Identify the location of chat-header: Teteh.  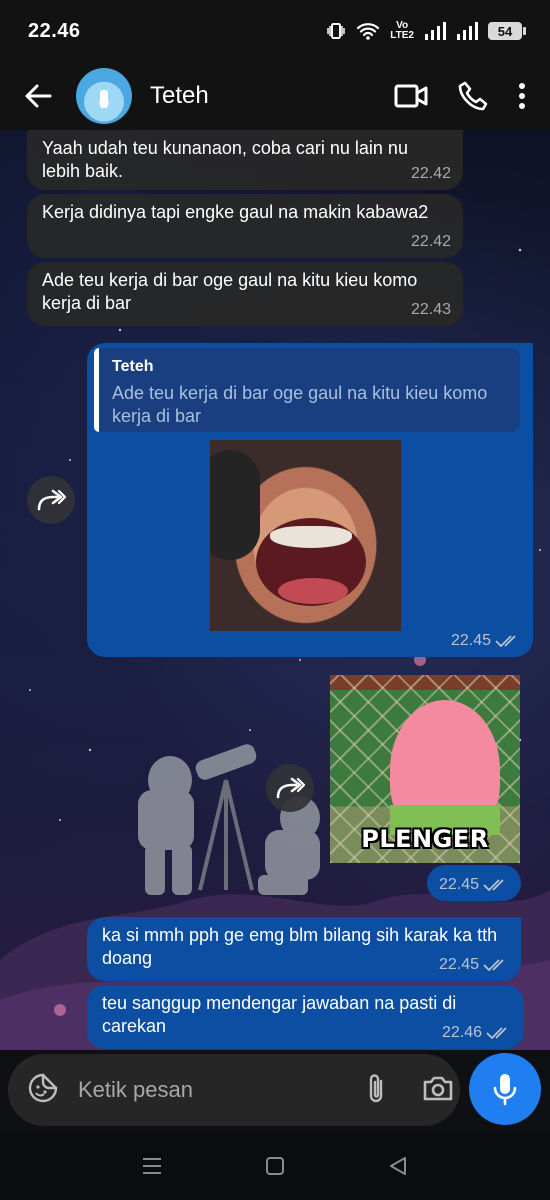
(275, 96).